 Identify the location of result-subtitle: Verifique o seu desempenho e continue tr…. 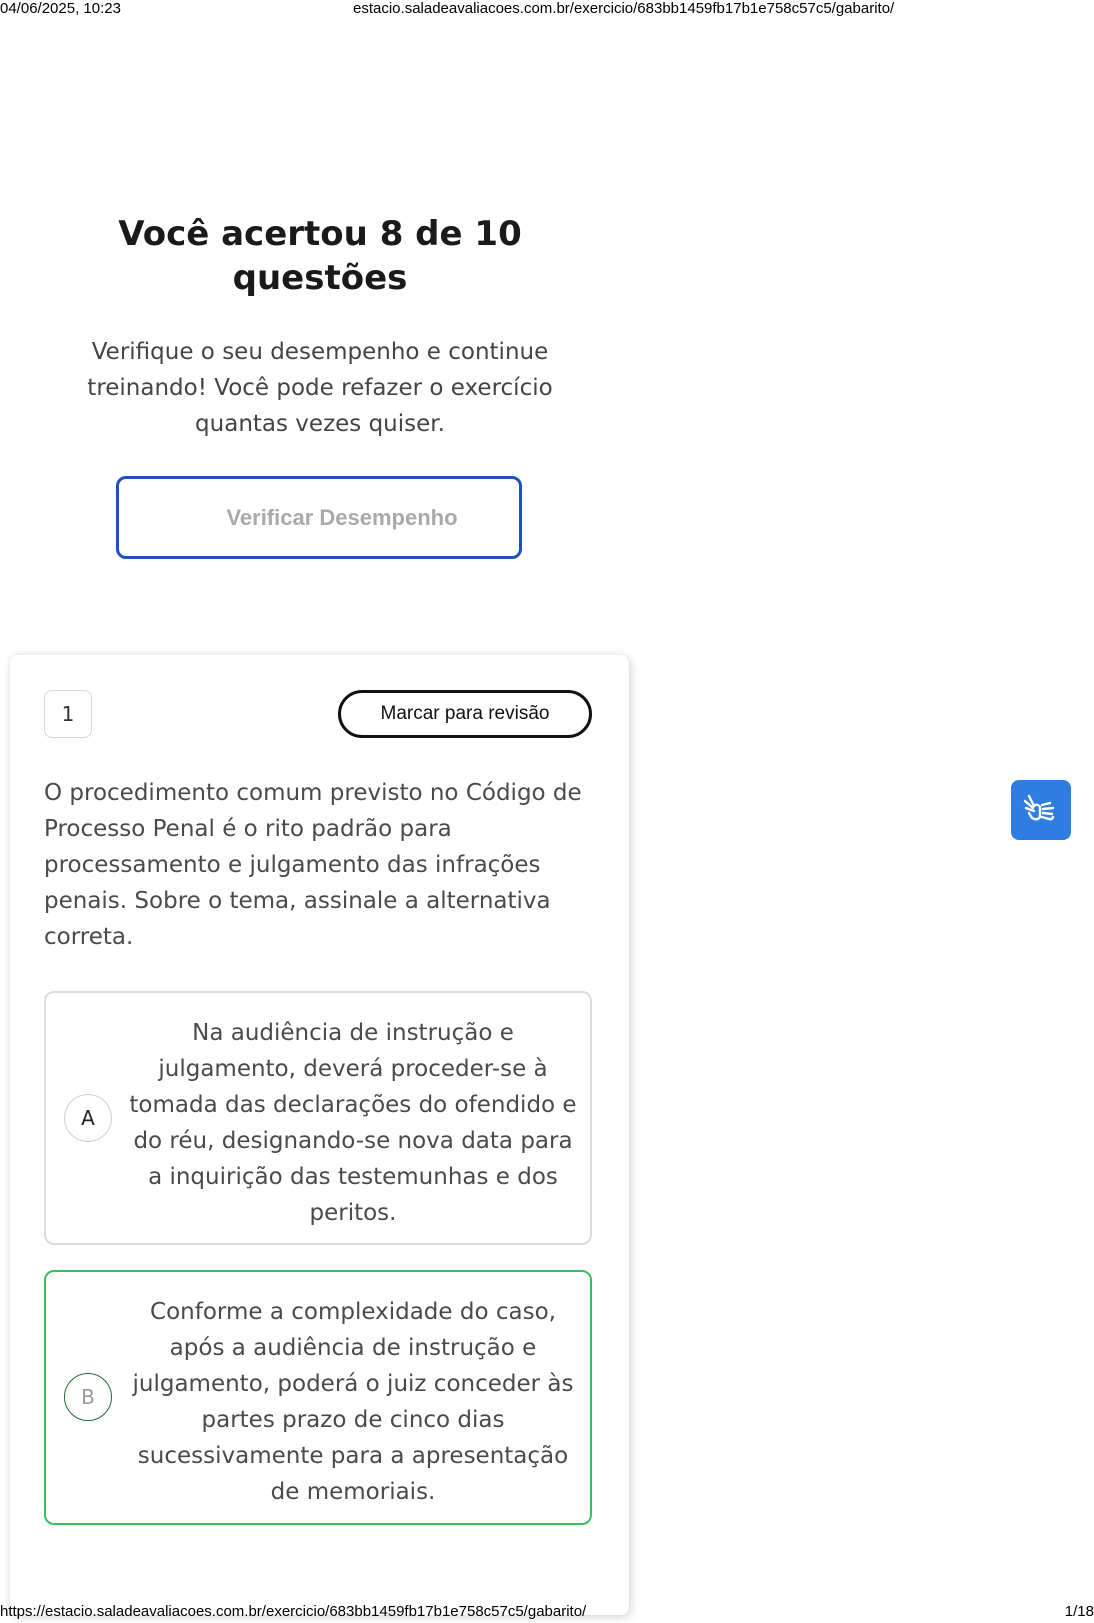
(320, 388).